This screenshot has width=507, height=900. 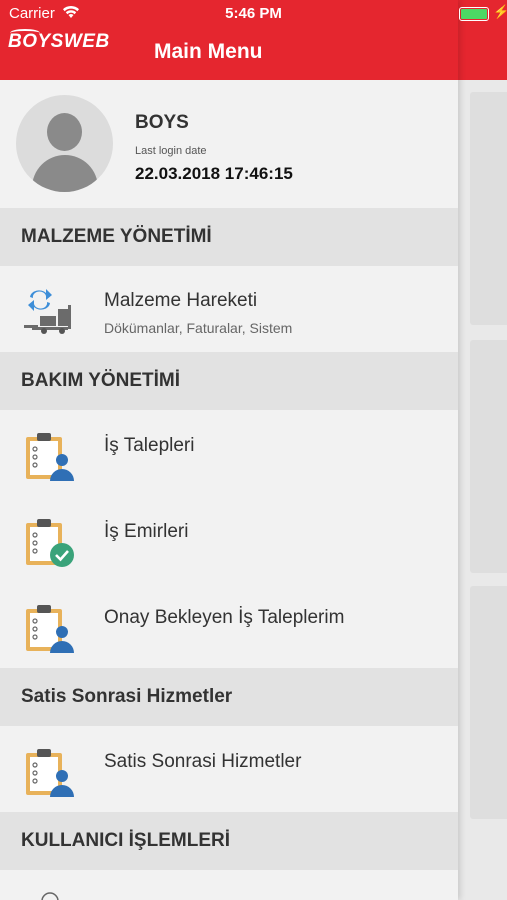 What do you see at coordinates (229, 237) in the screenshot?
I see `section-header-malzeme: MALZEME YÖNETİMİ` at bounding box center [229, 237].